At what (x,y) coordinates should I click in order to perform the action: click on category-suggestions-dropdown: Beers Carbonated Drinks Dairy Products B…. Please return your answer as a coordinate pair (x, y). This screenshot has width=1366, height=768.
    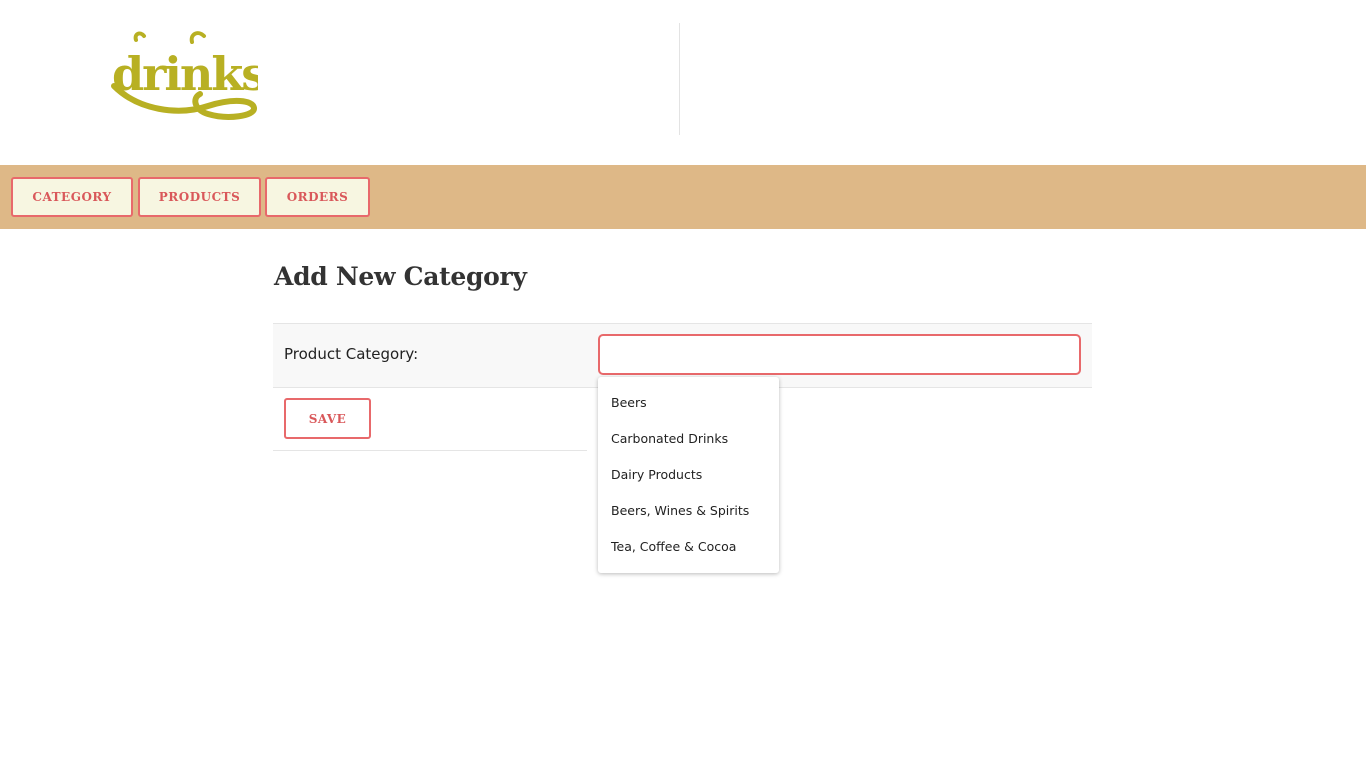
    Looking at the image, I should click on (688, 475).